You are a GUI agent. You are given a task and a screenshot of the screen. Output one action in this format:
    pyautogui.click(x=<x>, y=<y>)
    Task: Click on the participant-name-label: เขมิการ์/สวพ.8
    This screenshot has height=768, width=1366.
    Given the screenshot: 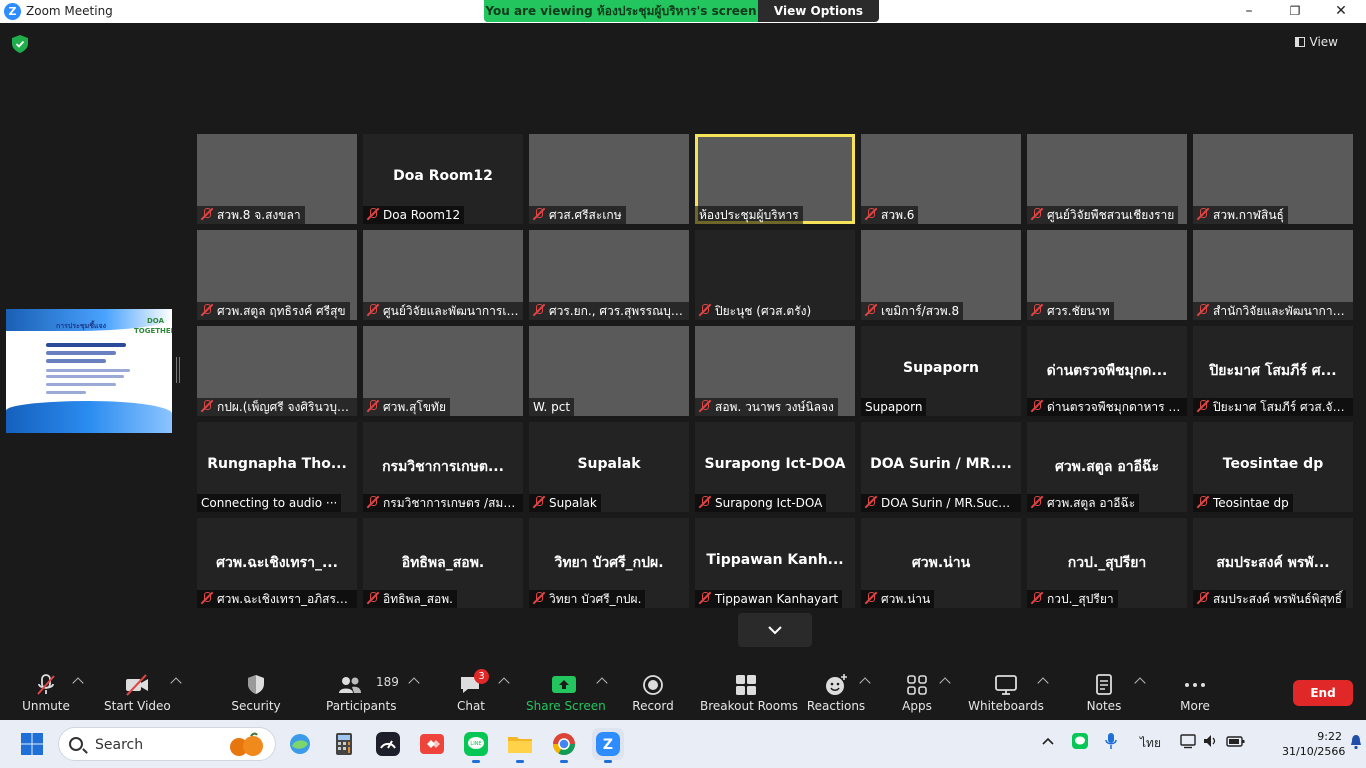 What is the action you would take?
    pyautogui.click(x=912, y=311)
    